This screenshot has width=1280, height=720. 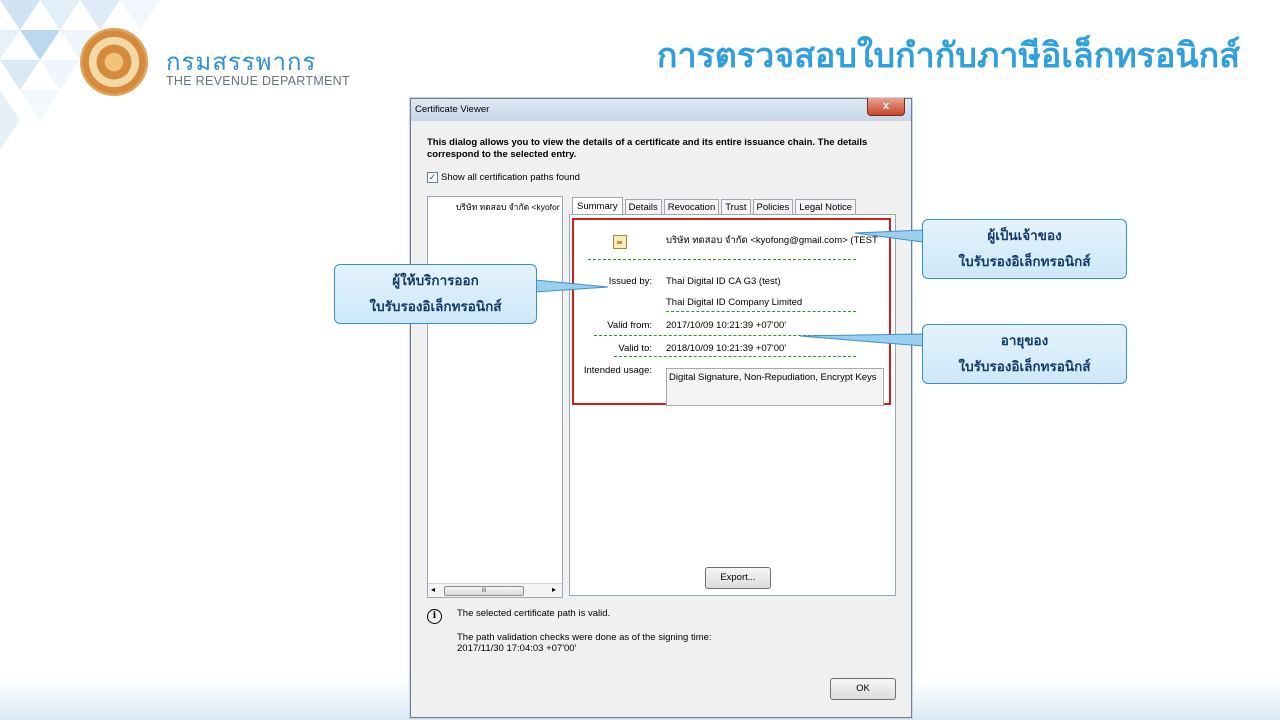 What do you see at coordinates (1024, 249) in the screenshot?
I see `owner-callout: ผู้เป็นเจ้าของ ใบรับรองอิเล็กทรอนิกส์` at bounding box center [1024, 249].